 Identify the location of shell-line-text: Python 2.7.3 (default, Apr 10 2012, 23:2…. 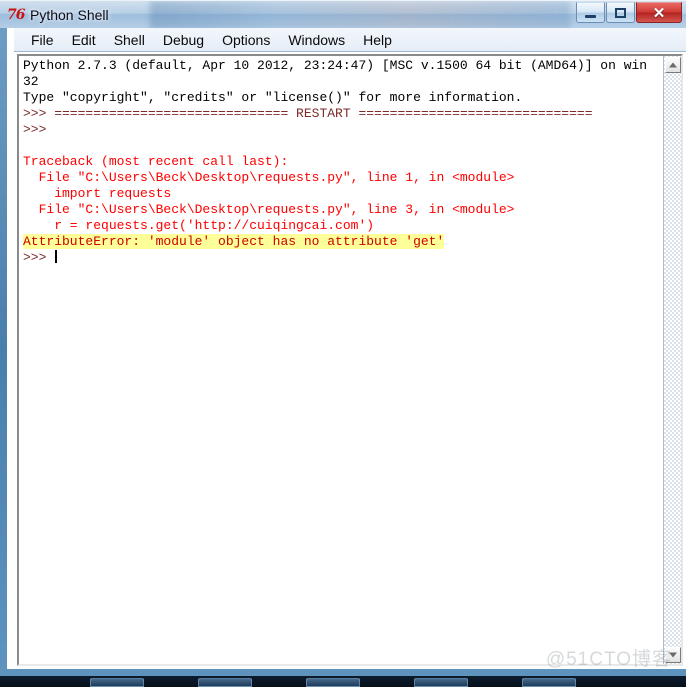
(335, 65).